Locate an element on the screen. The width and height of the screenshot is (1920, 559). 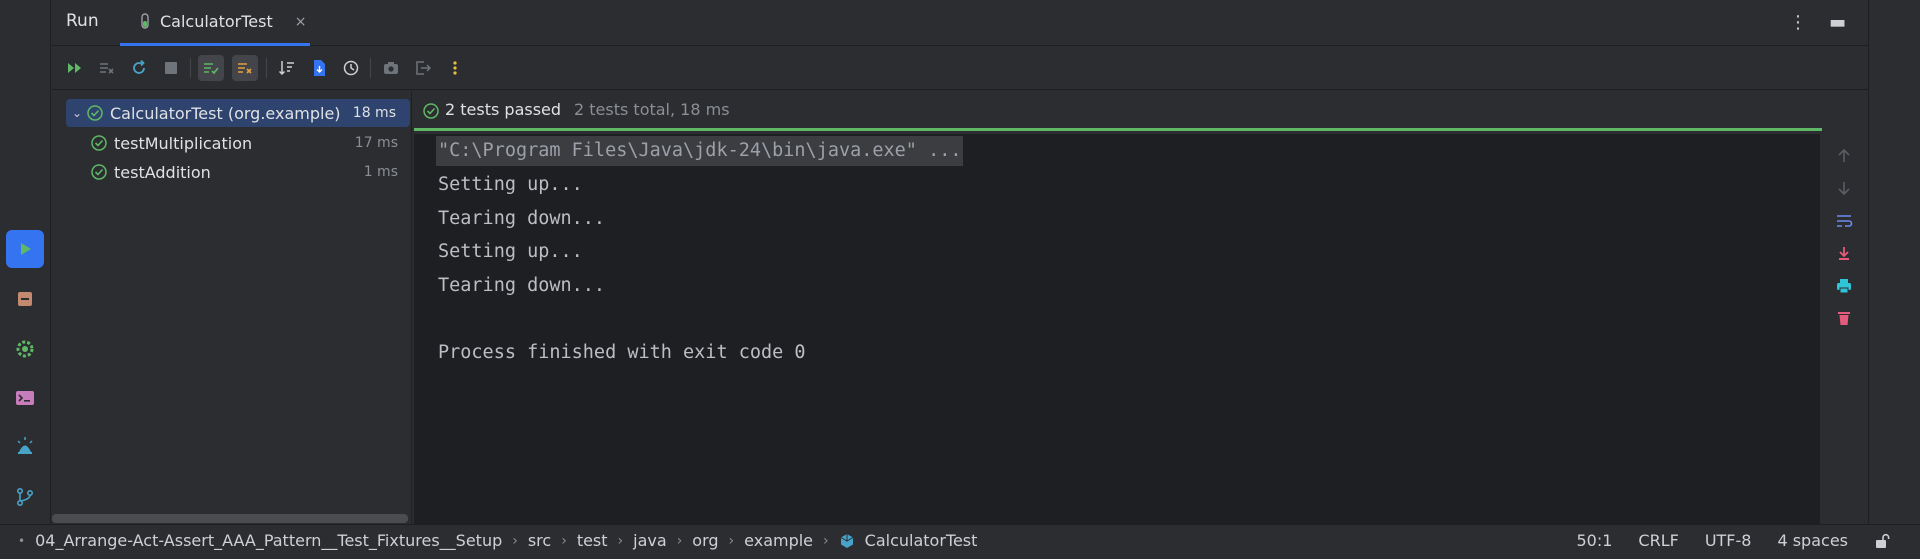
soft-wrap-icon is located at coordinates (1845, 221).